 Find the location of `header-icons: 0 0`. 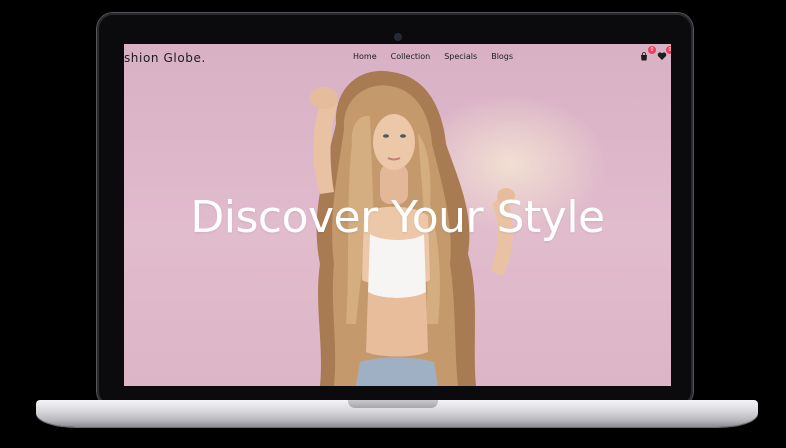

header-icons: 0 0 is located at coordinates (655, 53).